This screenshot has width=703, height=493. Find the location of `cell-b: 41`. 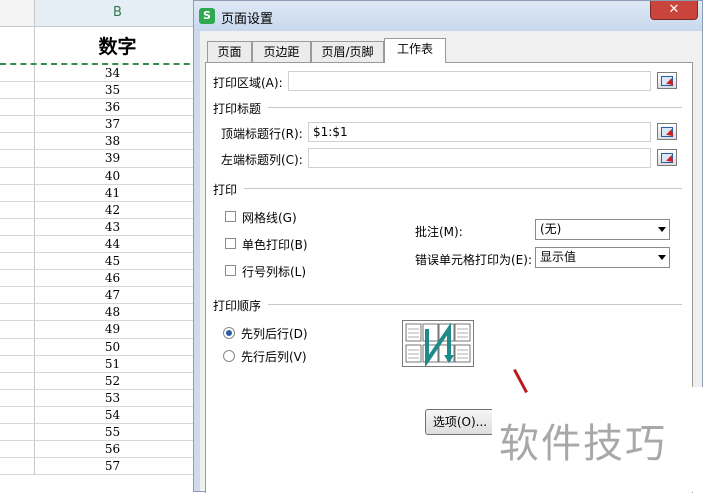

cell-b: 41 is located at coordinates (112, 193).